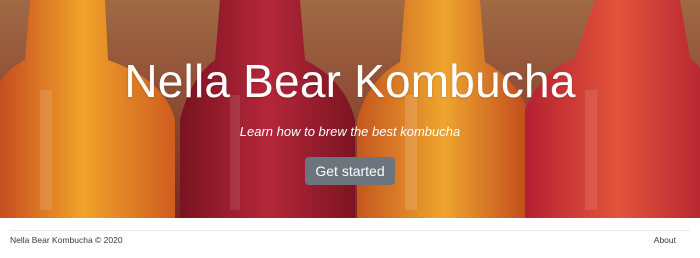  I want to click on page-title: Nella Bear Kombucha, so click(350, 81).